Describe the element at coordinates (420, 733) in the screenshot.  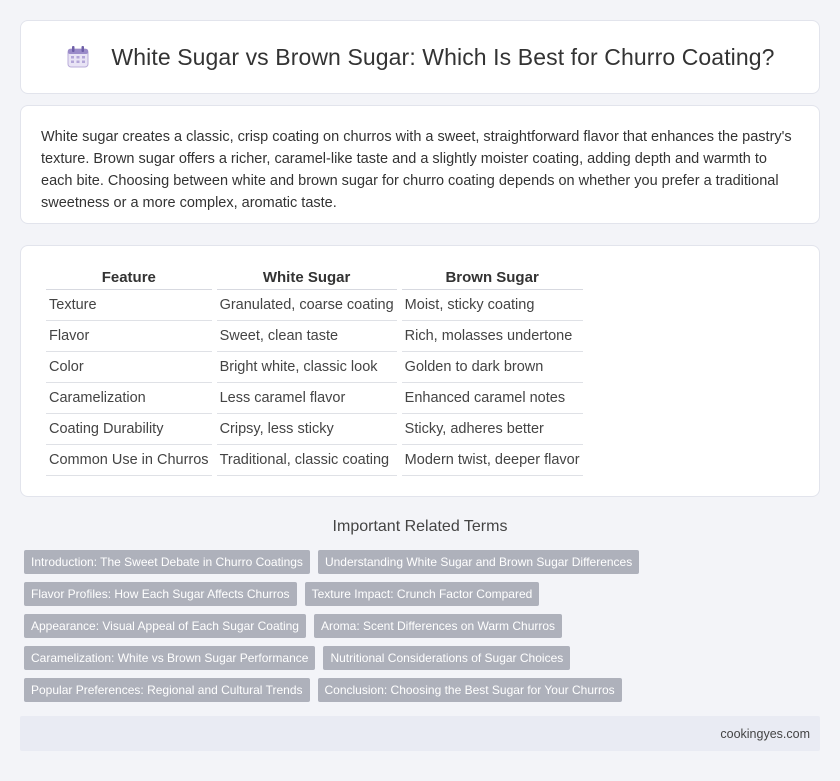
I see `footer: cookingyes.com` at that location.